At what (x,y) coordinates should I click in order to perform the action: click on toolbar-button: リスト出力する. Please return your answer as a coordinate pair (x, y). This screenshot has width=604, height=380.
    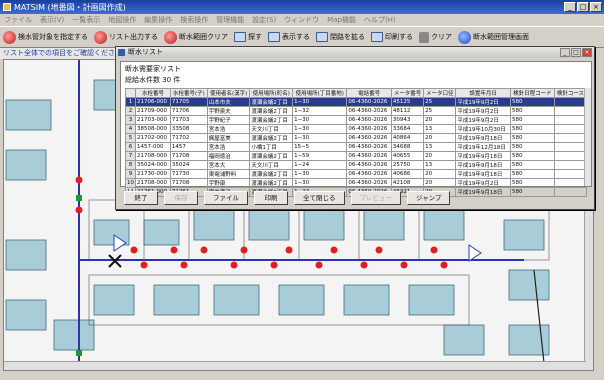
    Looking at the image, I should click on (126, 37).